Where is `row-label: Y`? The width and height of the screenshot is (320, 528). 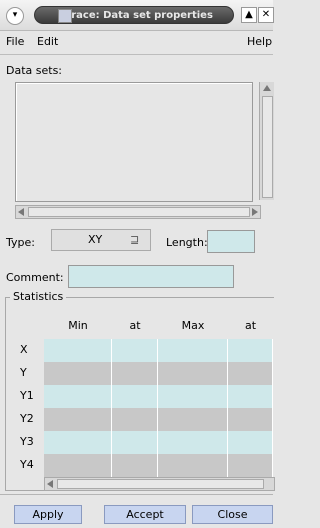 row-label: Y is located at coordinates (23, 372).